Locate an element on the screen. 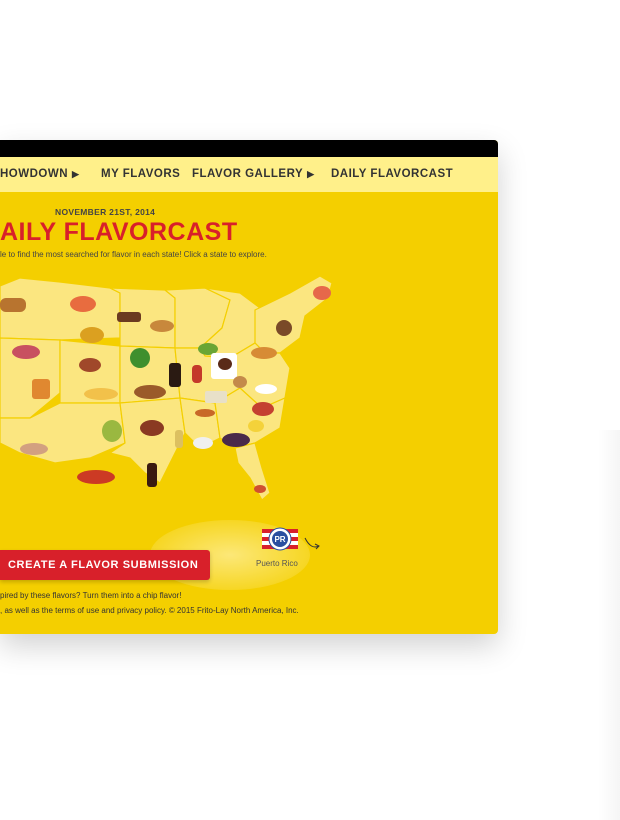  nav-item-my-flavors: MY FLAVORS is located at coordinates (140, 174).